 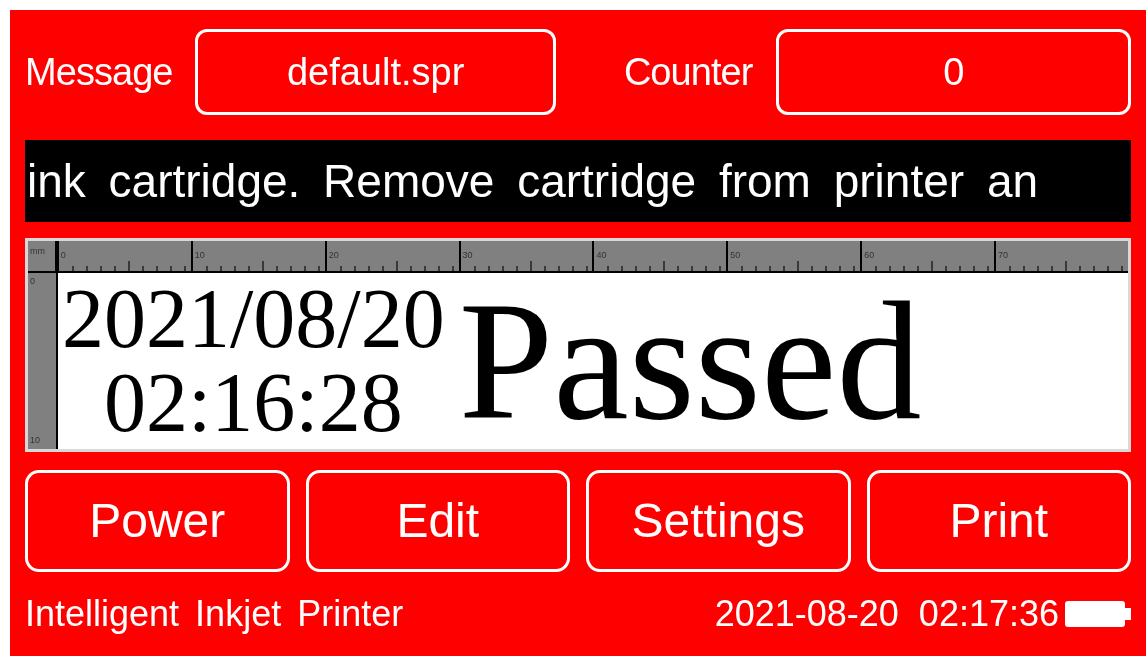 What do you see at coordinates (1003, 255) in the screenshot?
I see `ruler-number: 70` at bounding box center [1003, 255].